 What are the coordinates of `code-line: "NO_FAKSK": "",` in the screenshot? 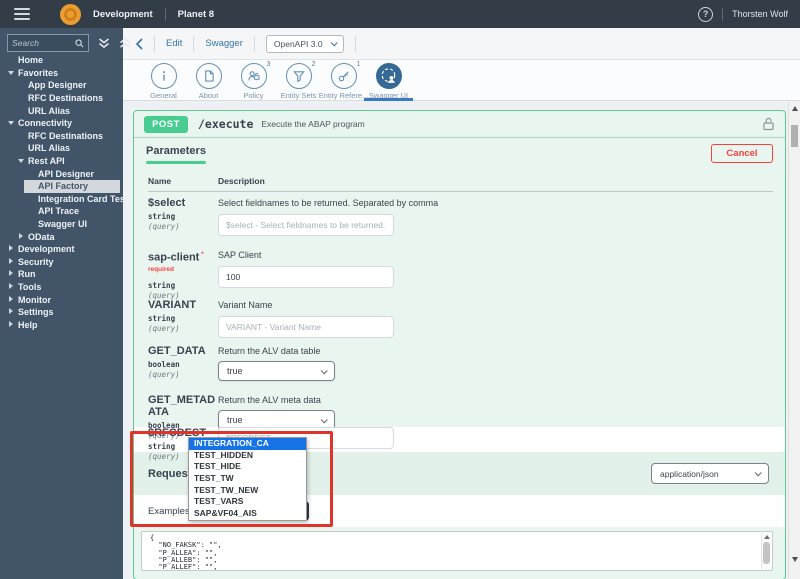 It's located at (186, 545).